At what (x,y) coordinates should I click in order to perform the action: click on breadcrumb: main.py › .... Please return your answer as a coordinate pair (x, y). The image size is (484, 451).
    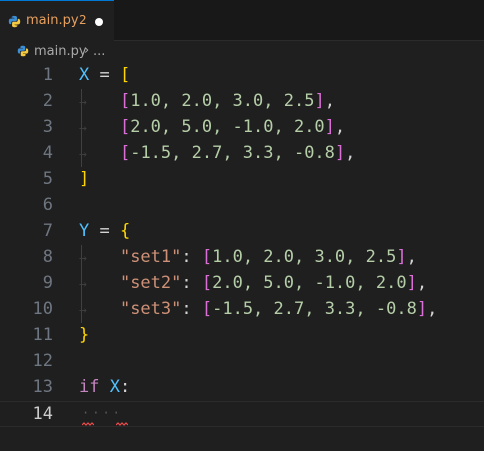
    Looking at the image, I should click on (242, 52).